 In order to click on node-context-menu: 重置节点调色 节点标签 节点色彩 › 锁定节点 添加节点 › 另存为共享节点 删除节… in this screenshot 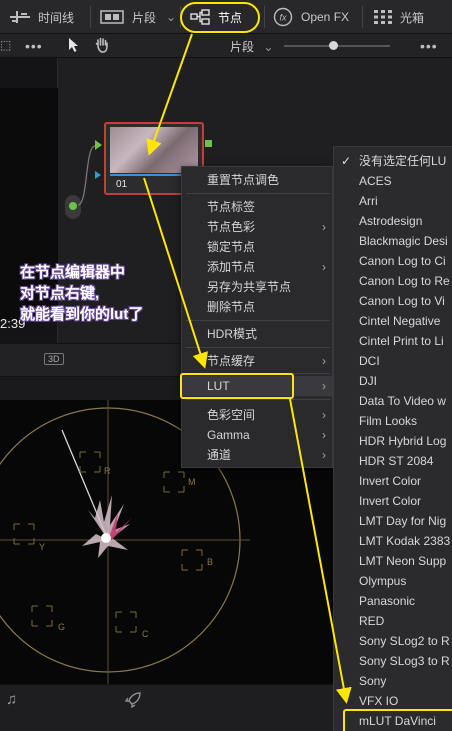, I will do `click(257, 317)`.